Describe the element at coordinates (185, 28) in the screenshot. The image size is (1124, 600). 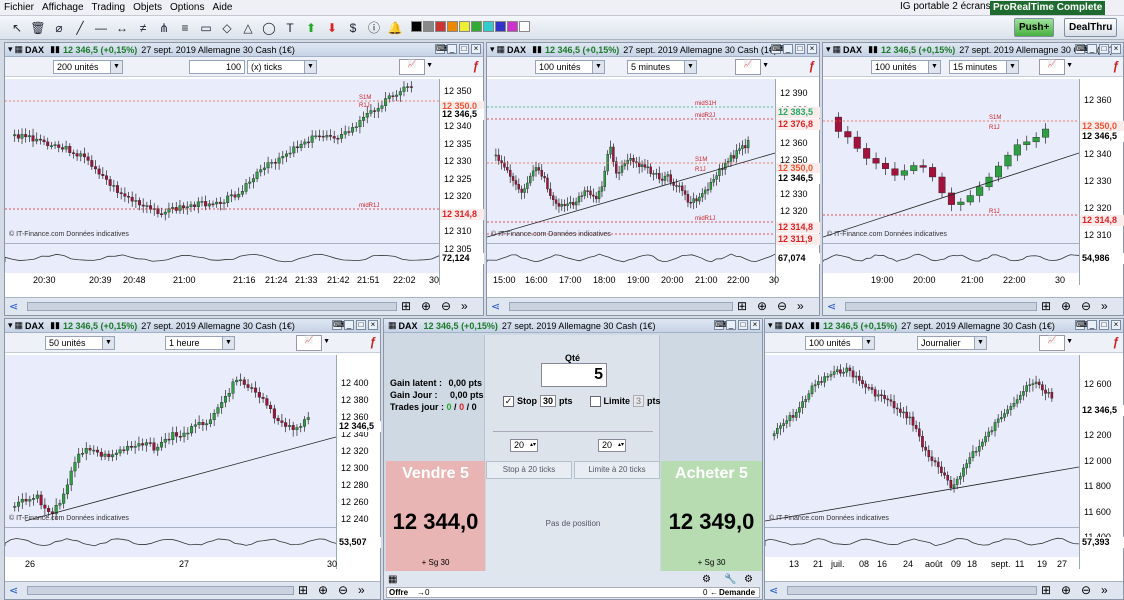
I see `fibonacci-icon: ≡` at that location.